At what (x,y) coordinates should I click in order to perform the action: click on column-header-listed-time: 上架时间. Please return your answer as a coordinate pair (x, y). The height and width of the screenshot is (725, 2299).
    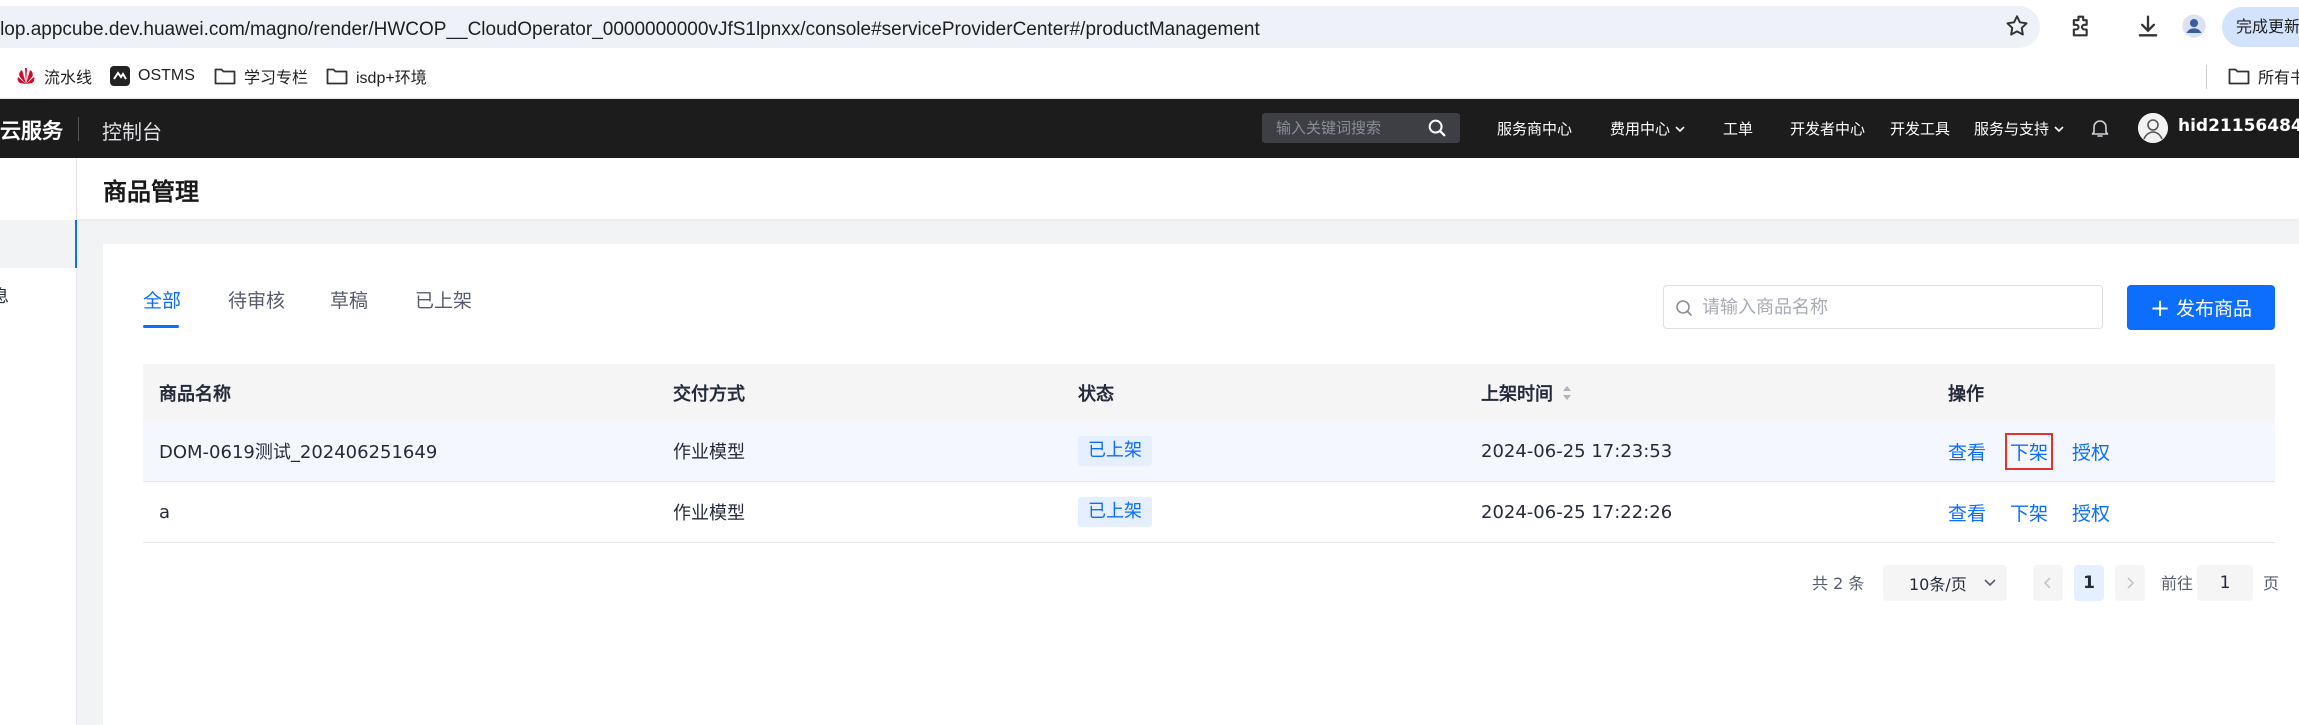
    Looking at the image, I should click on (1527, 392).